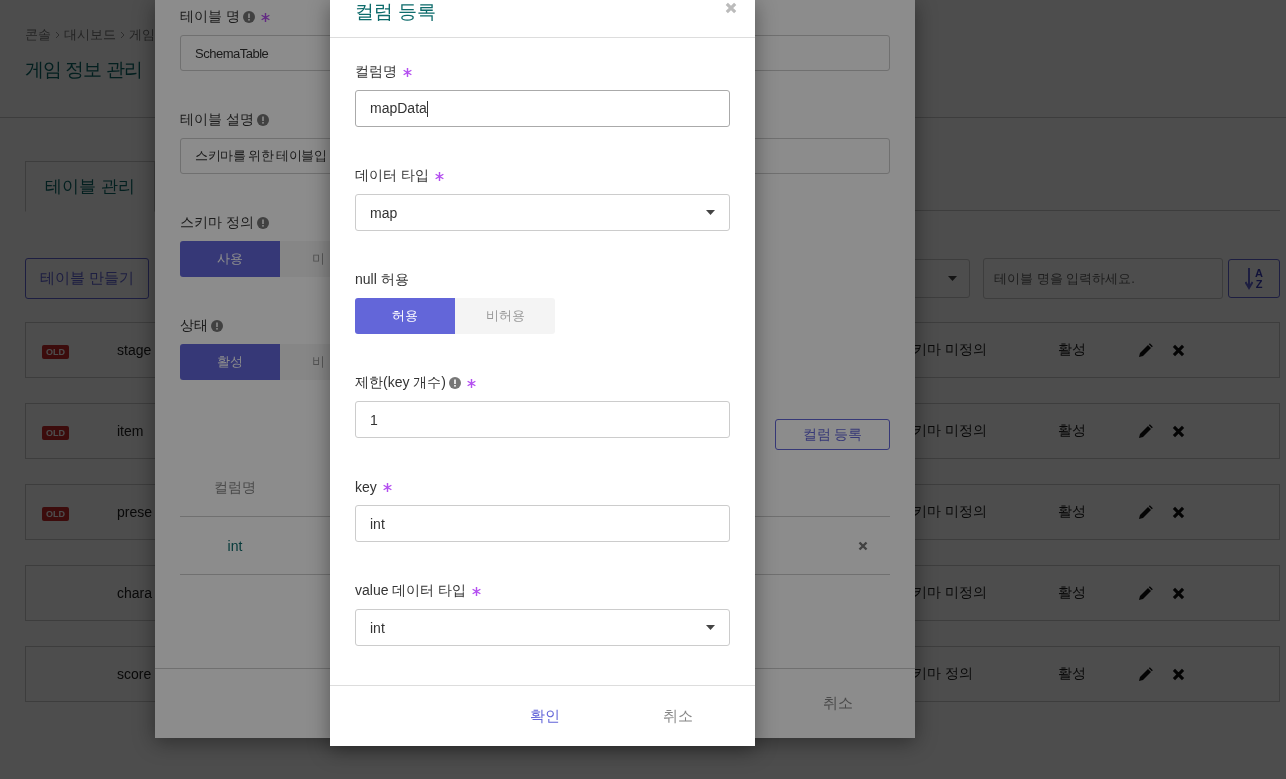 This screenshot has height=779, width=1286. I want to click on field-label: 테이블 설명, so click(217, 120).